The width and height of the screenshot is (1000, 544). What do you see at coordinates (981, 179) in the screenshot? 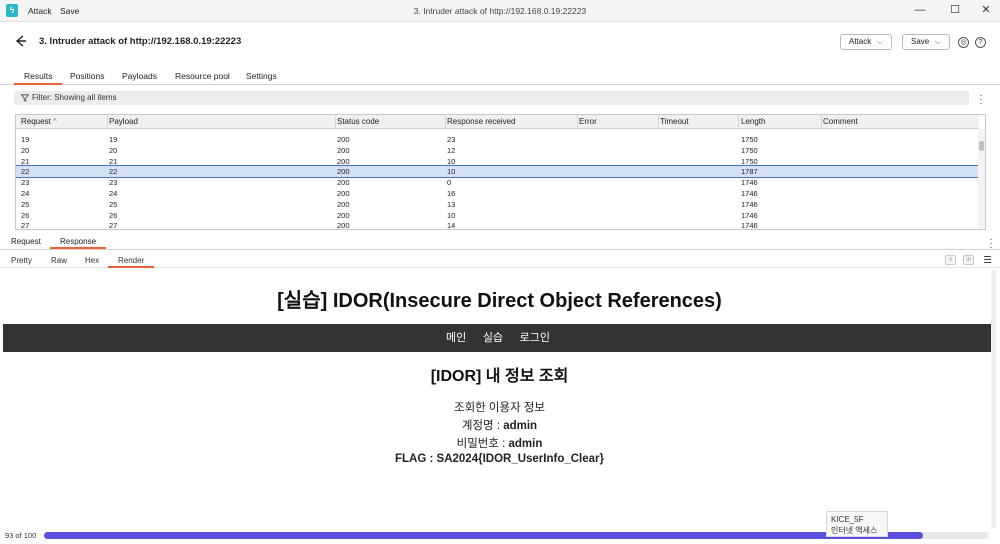
I see `table-scrollbar` at bounding box center [981, 179].